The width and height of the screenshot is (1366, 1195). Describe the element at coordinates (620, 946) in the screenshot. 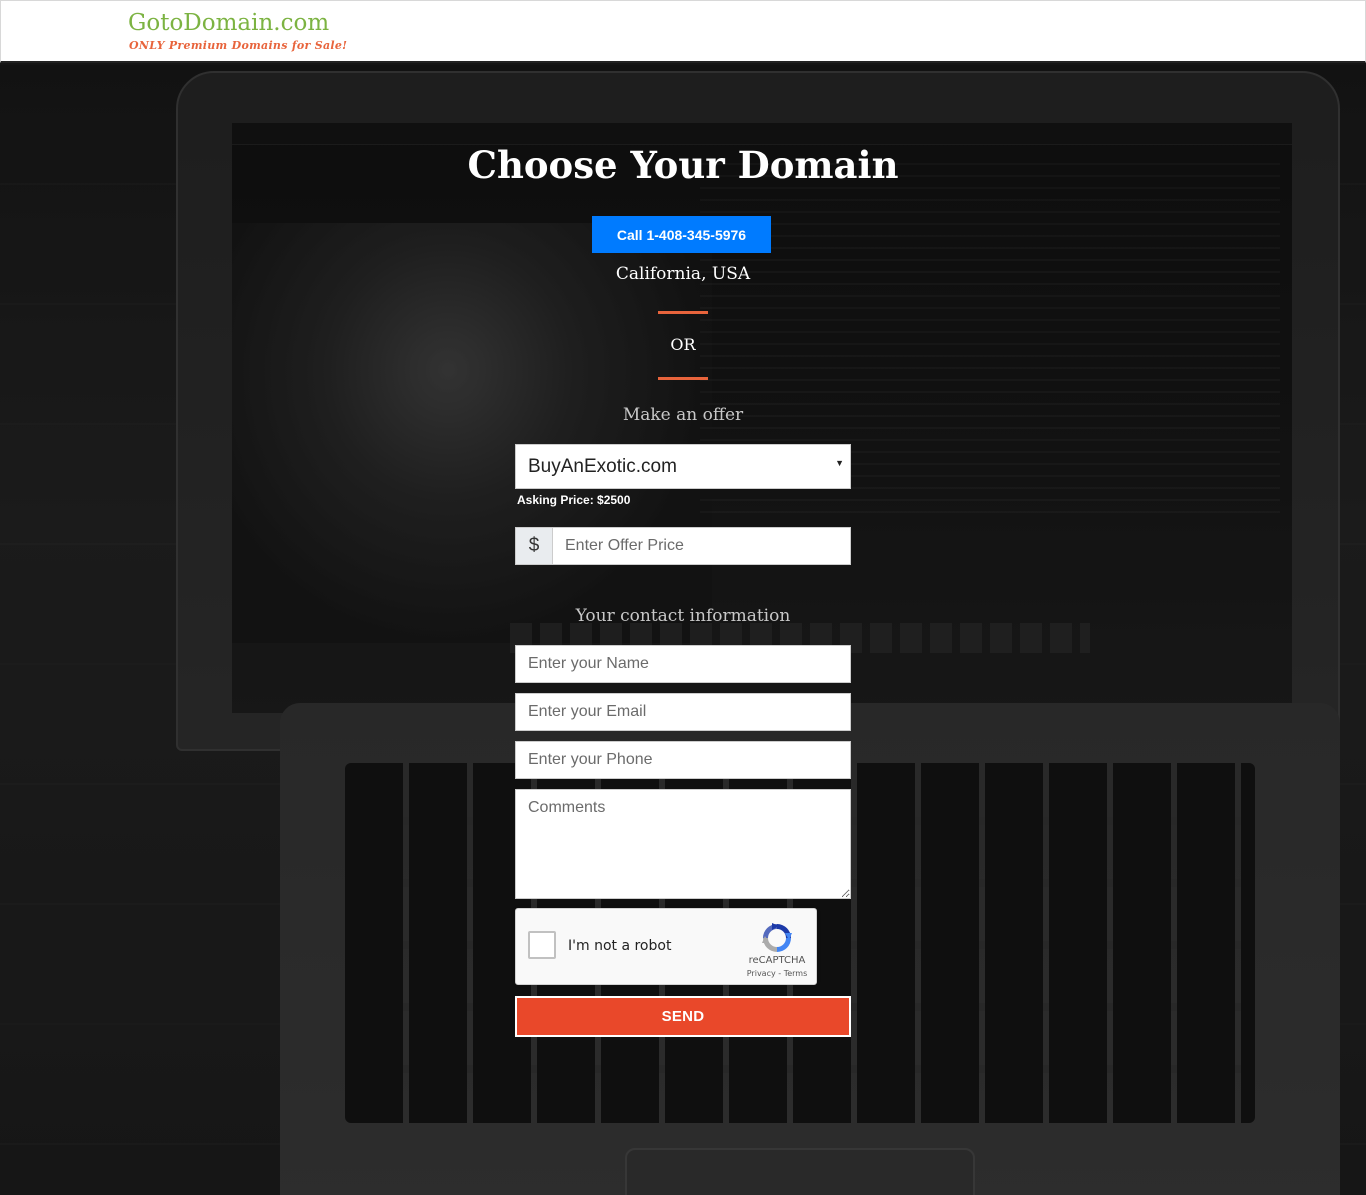

I see `recaptcha-label: I'm not a robot` at that location.